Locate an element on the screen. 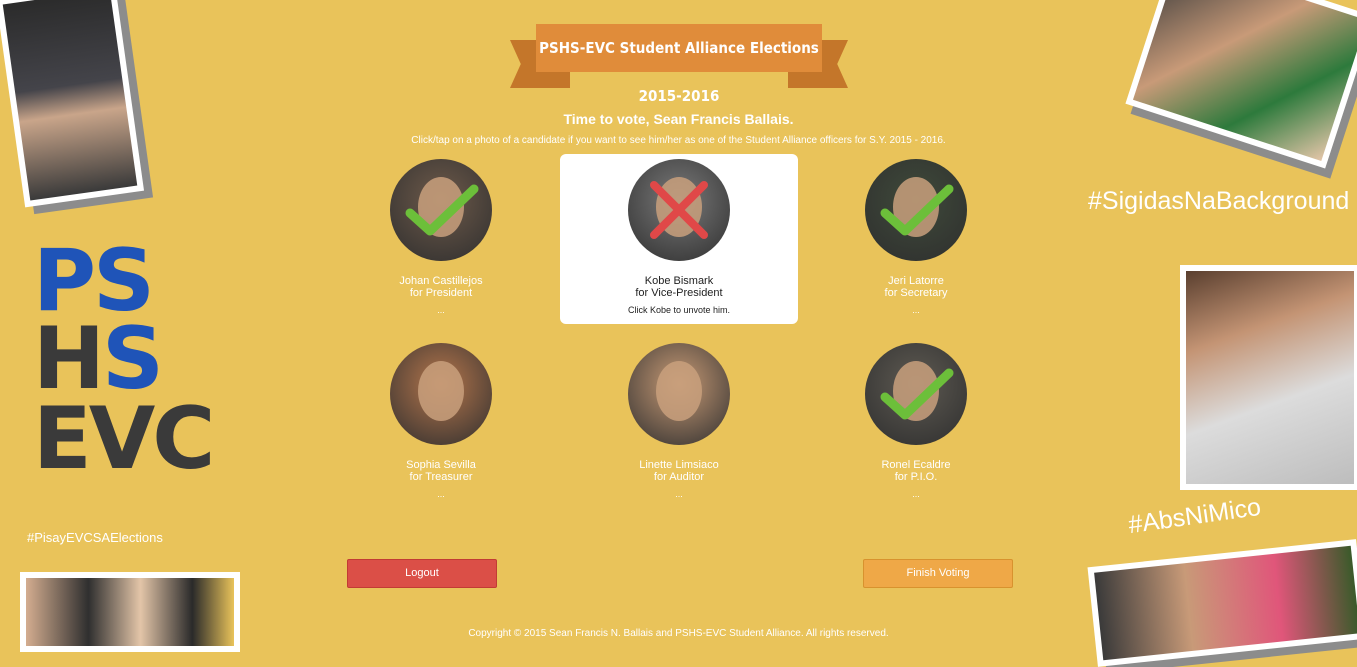 This screenshot has width=1357, height=667. candidate-name: Jeri Latorre is located at coordinates (916, 281).